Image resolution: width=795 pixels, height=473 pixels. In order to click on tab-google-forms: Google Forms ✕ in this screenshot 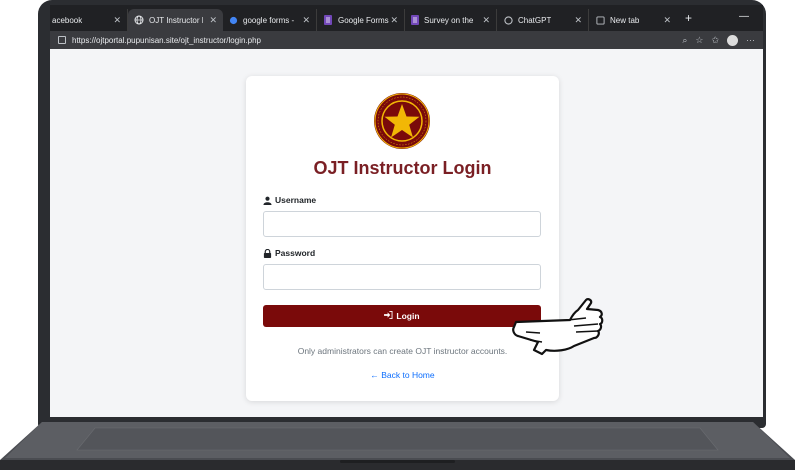, I will do `click(361, 20)`.